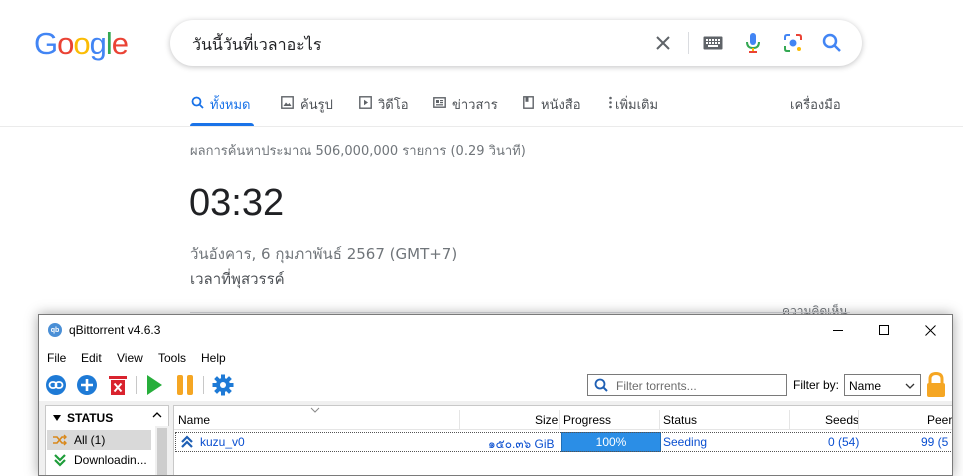 The image size is (963, 476). I want to click on collapse-up-icon, so click(157, 416).